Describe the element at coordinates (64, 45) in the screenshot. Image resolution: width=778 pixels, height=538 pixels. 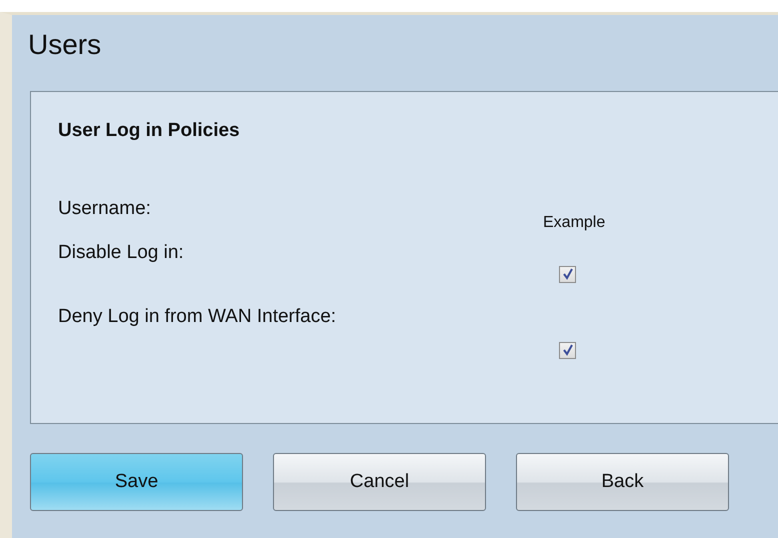
I see `page-title: Users` at that location.